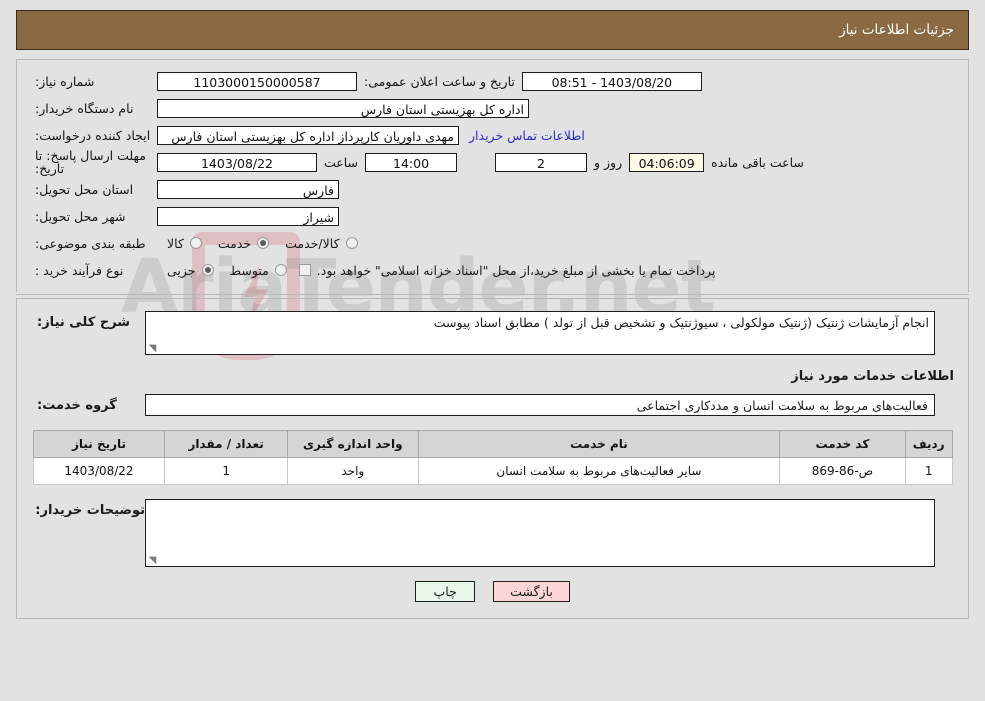 Image resolution: width=985 pixels, height=701 pixels. I want to click on public-announce-label: تاریخ و ساعت اعلان عمومی:, so click(439, 81).